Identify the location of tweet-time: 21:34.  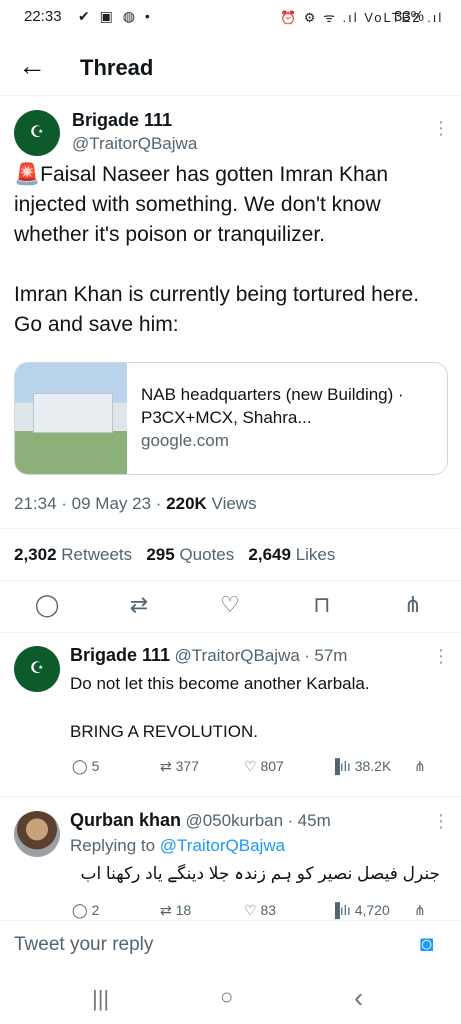
(35, 503).